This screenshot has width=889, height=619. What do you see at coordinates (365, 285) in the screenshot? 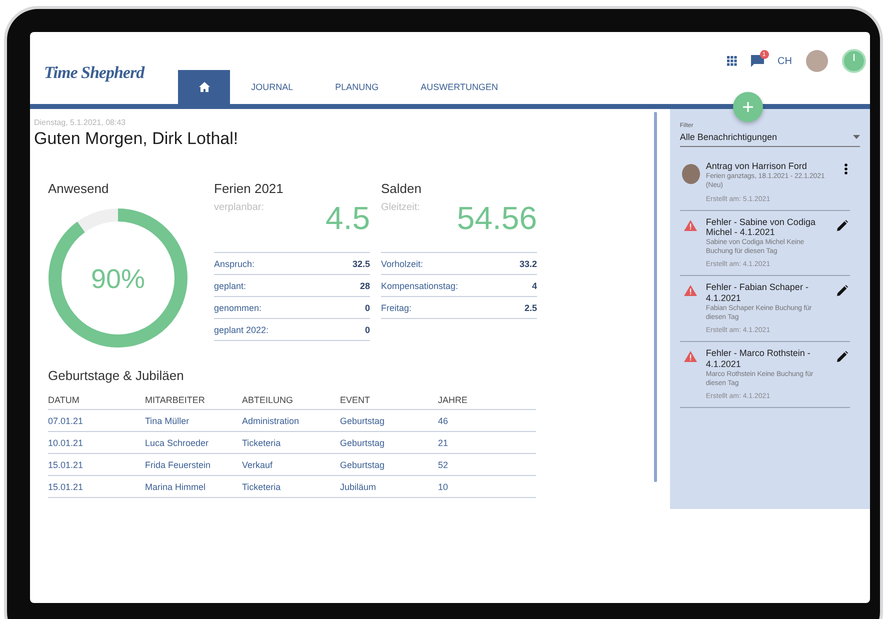
I see `stat-value: 28` at bounding box center [365, 285].